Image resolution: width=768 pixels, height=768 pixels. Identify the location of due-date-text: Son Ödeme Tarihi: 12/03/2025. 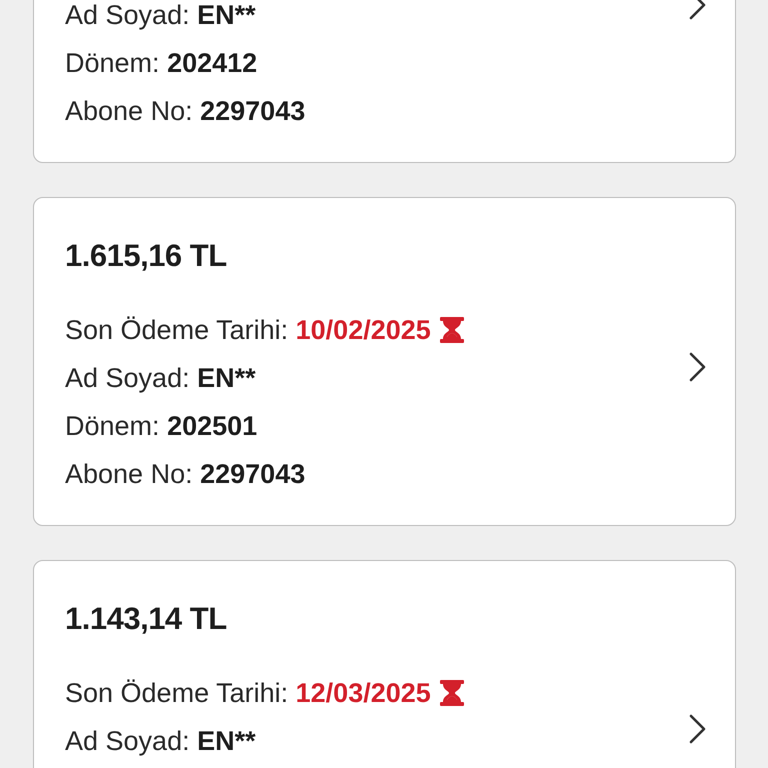
(248, 693).